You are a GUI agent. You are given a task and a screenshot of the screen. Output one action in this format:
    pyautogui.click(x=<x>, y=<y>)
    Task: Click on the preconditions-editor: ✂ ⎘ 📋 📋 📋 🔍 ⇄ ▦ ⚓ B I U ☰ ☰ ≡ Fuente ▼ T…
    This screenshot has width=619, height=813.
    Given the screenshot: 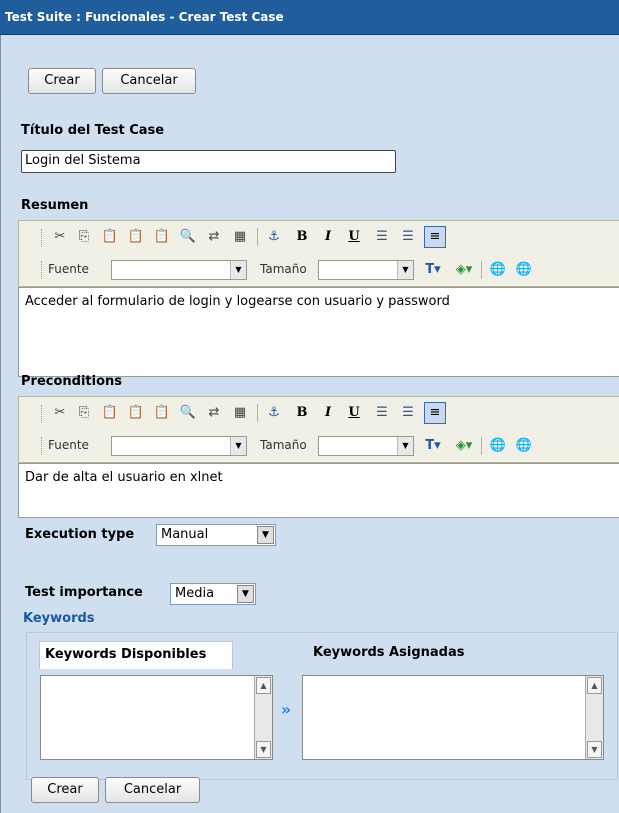 What is the action you would take?
    pyautogui.click(x=318, y=457)
    